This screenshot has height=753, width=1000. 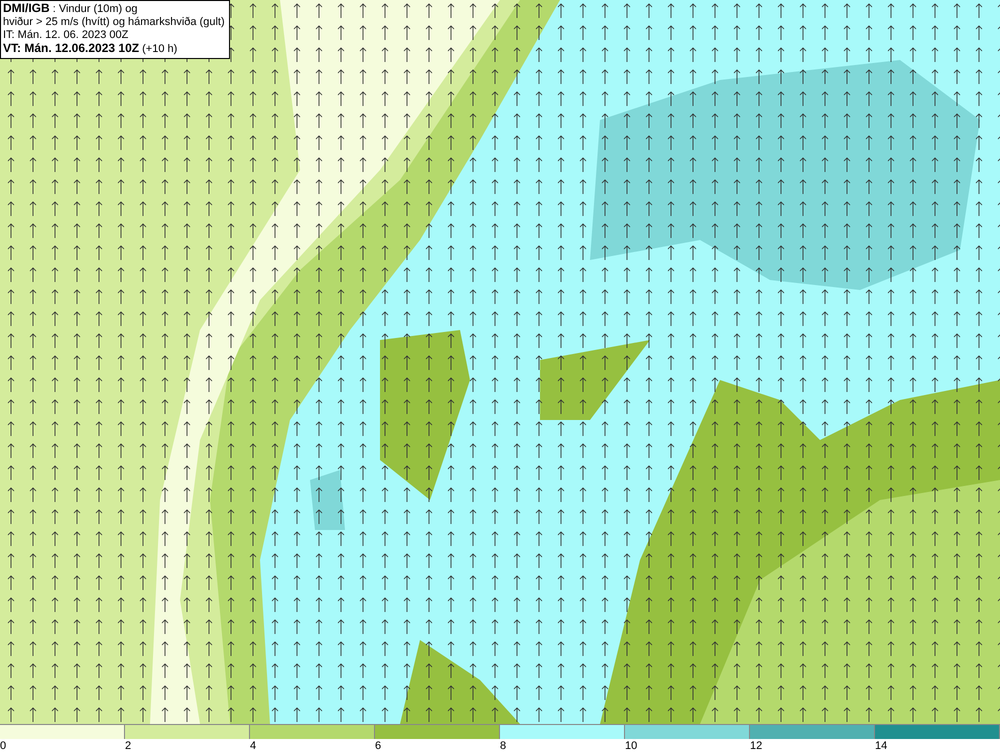 I want to click on legend-label: 4, so click(x=253, y=746).